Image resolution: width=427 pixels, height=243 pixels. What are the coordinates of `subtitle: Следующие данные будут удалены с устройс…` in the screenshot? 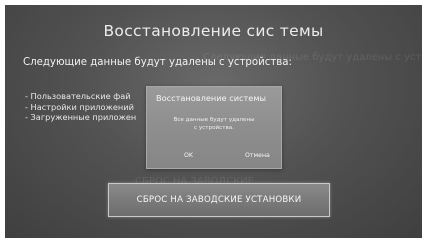 It's located at (157, 62).